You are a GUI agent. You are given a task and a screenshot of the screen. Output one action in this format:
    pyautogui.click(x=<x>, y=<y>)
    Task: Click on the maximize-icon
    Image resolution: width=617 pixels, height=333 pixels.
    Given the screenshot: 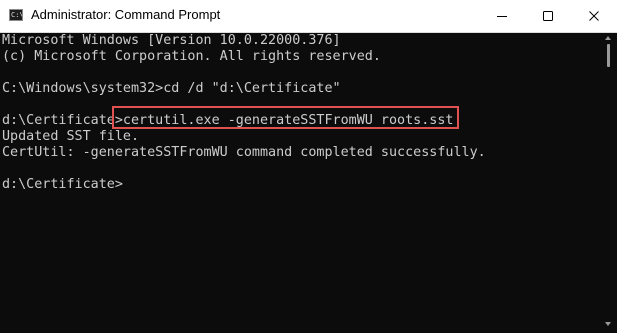 What is the action you would take?
    pyautogui.click(x=548, y=16)
    